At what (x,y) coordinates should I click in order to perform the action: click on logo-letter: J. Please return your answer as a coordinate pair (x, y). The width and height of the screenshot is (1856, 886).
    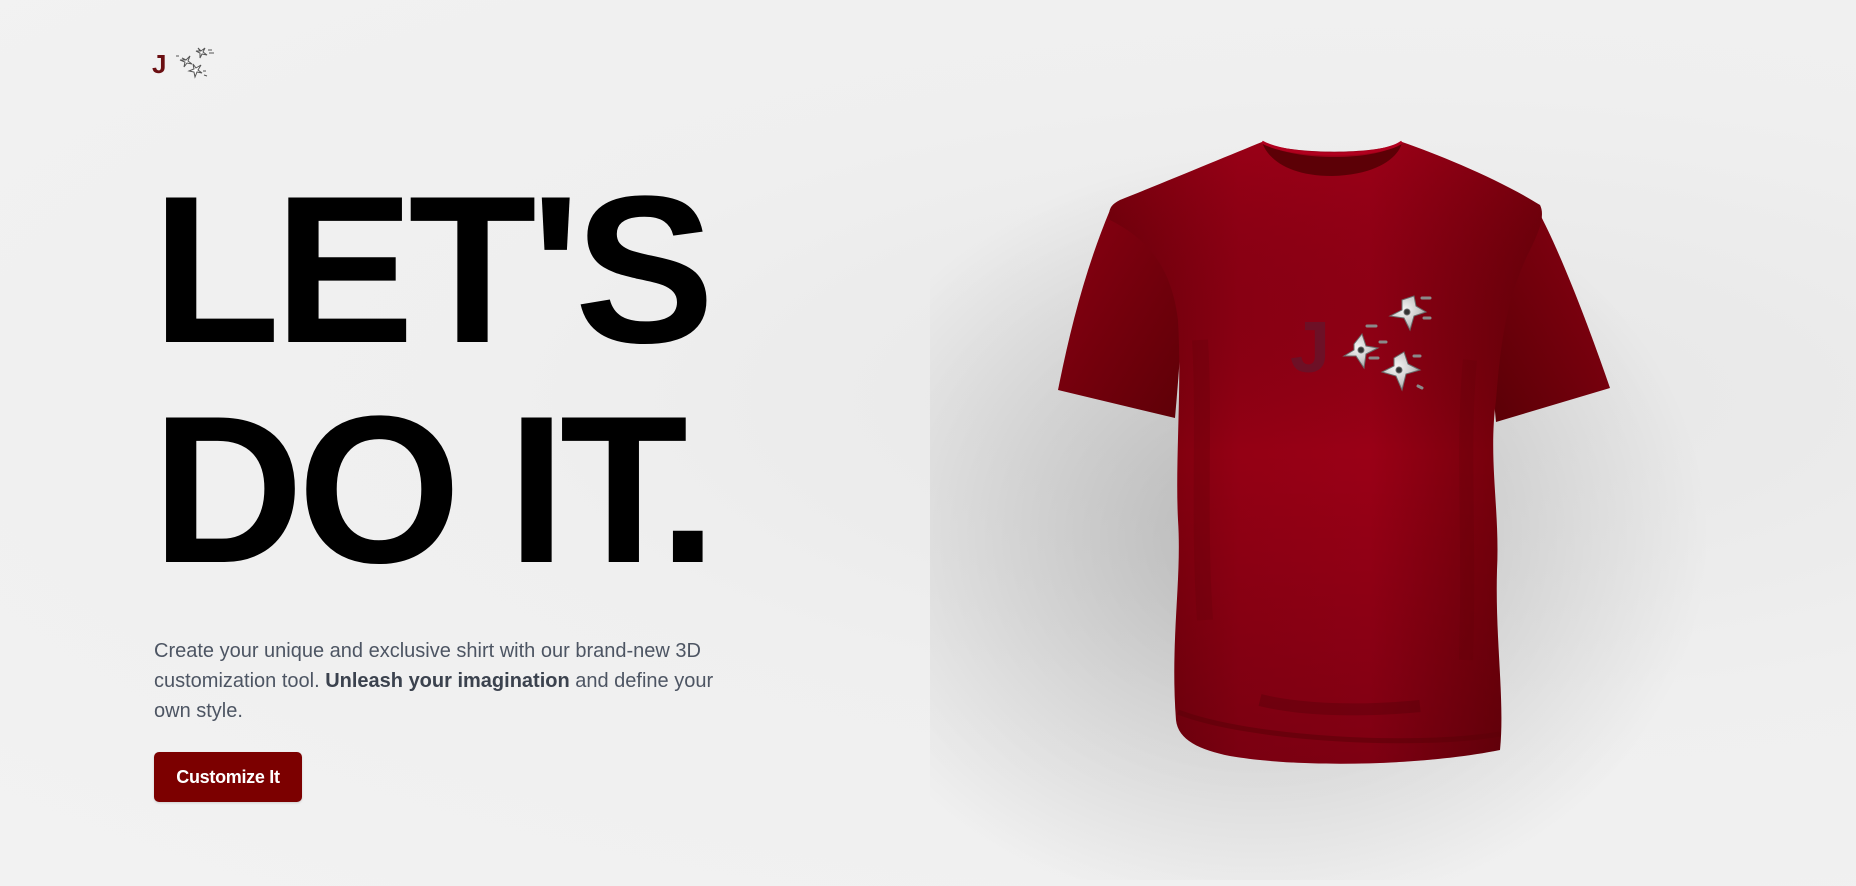
    Looking at the image, I should click on (159, 64).